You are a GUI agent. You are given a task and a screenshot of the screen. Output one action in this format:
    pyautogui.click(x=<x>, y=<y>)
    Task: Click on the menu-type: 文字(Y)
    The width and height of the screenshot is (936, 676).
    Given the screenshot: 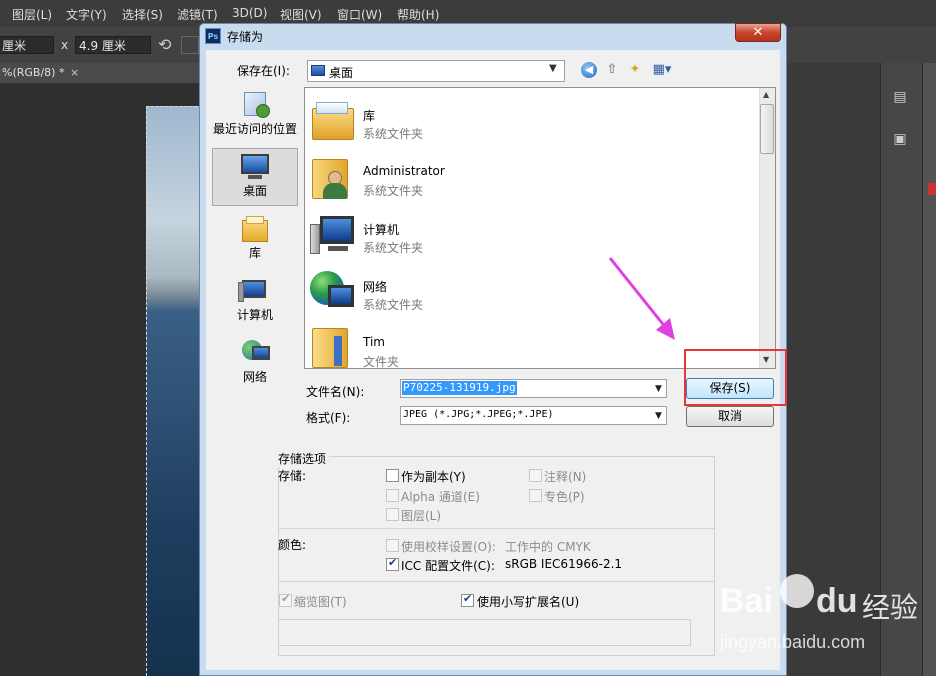 What is the action you would take?
    pyautogui.click(x=86, y=14)
    